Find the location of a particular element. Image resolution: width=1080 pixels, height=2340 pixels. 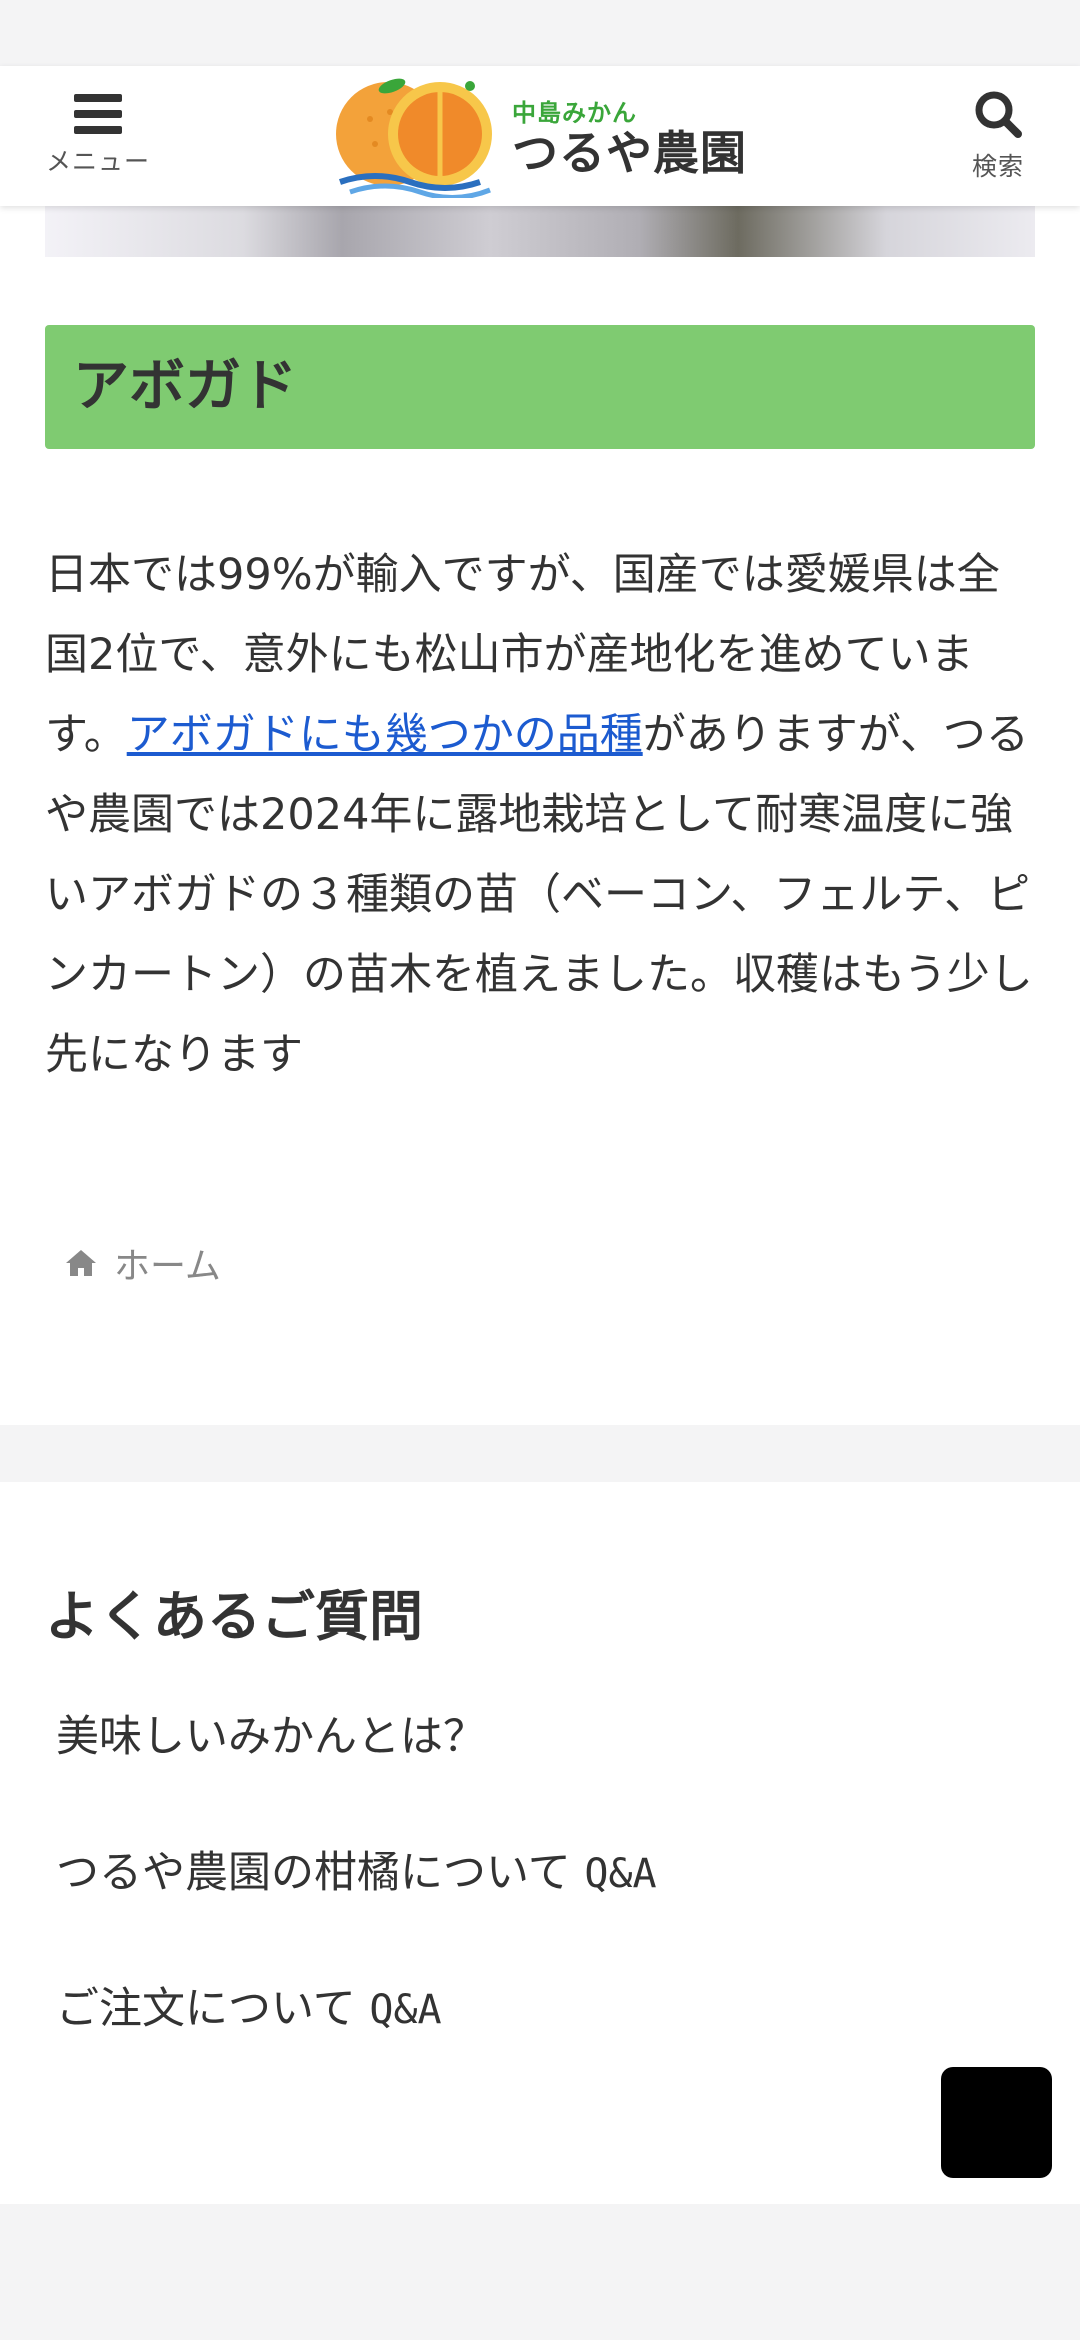

breadcrumb-home-label: ホーム is located at coordinates (167, 1266).